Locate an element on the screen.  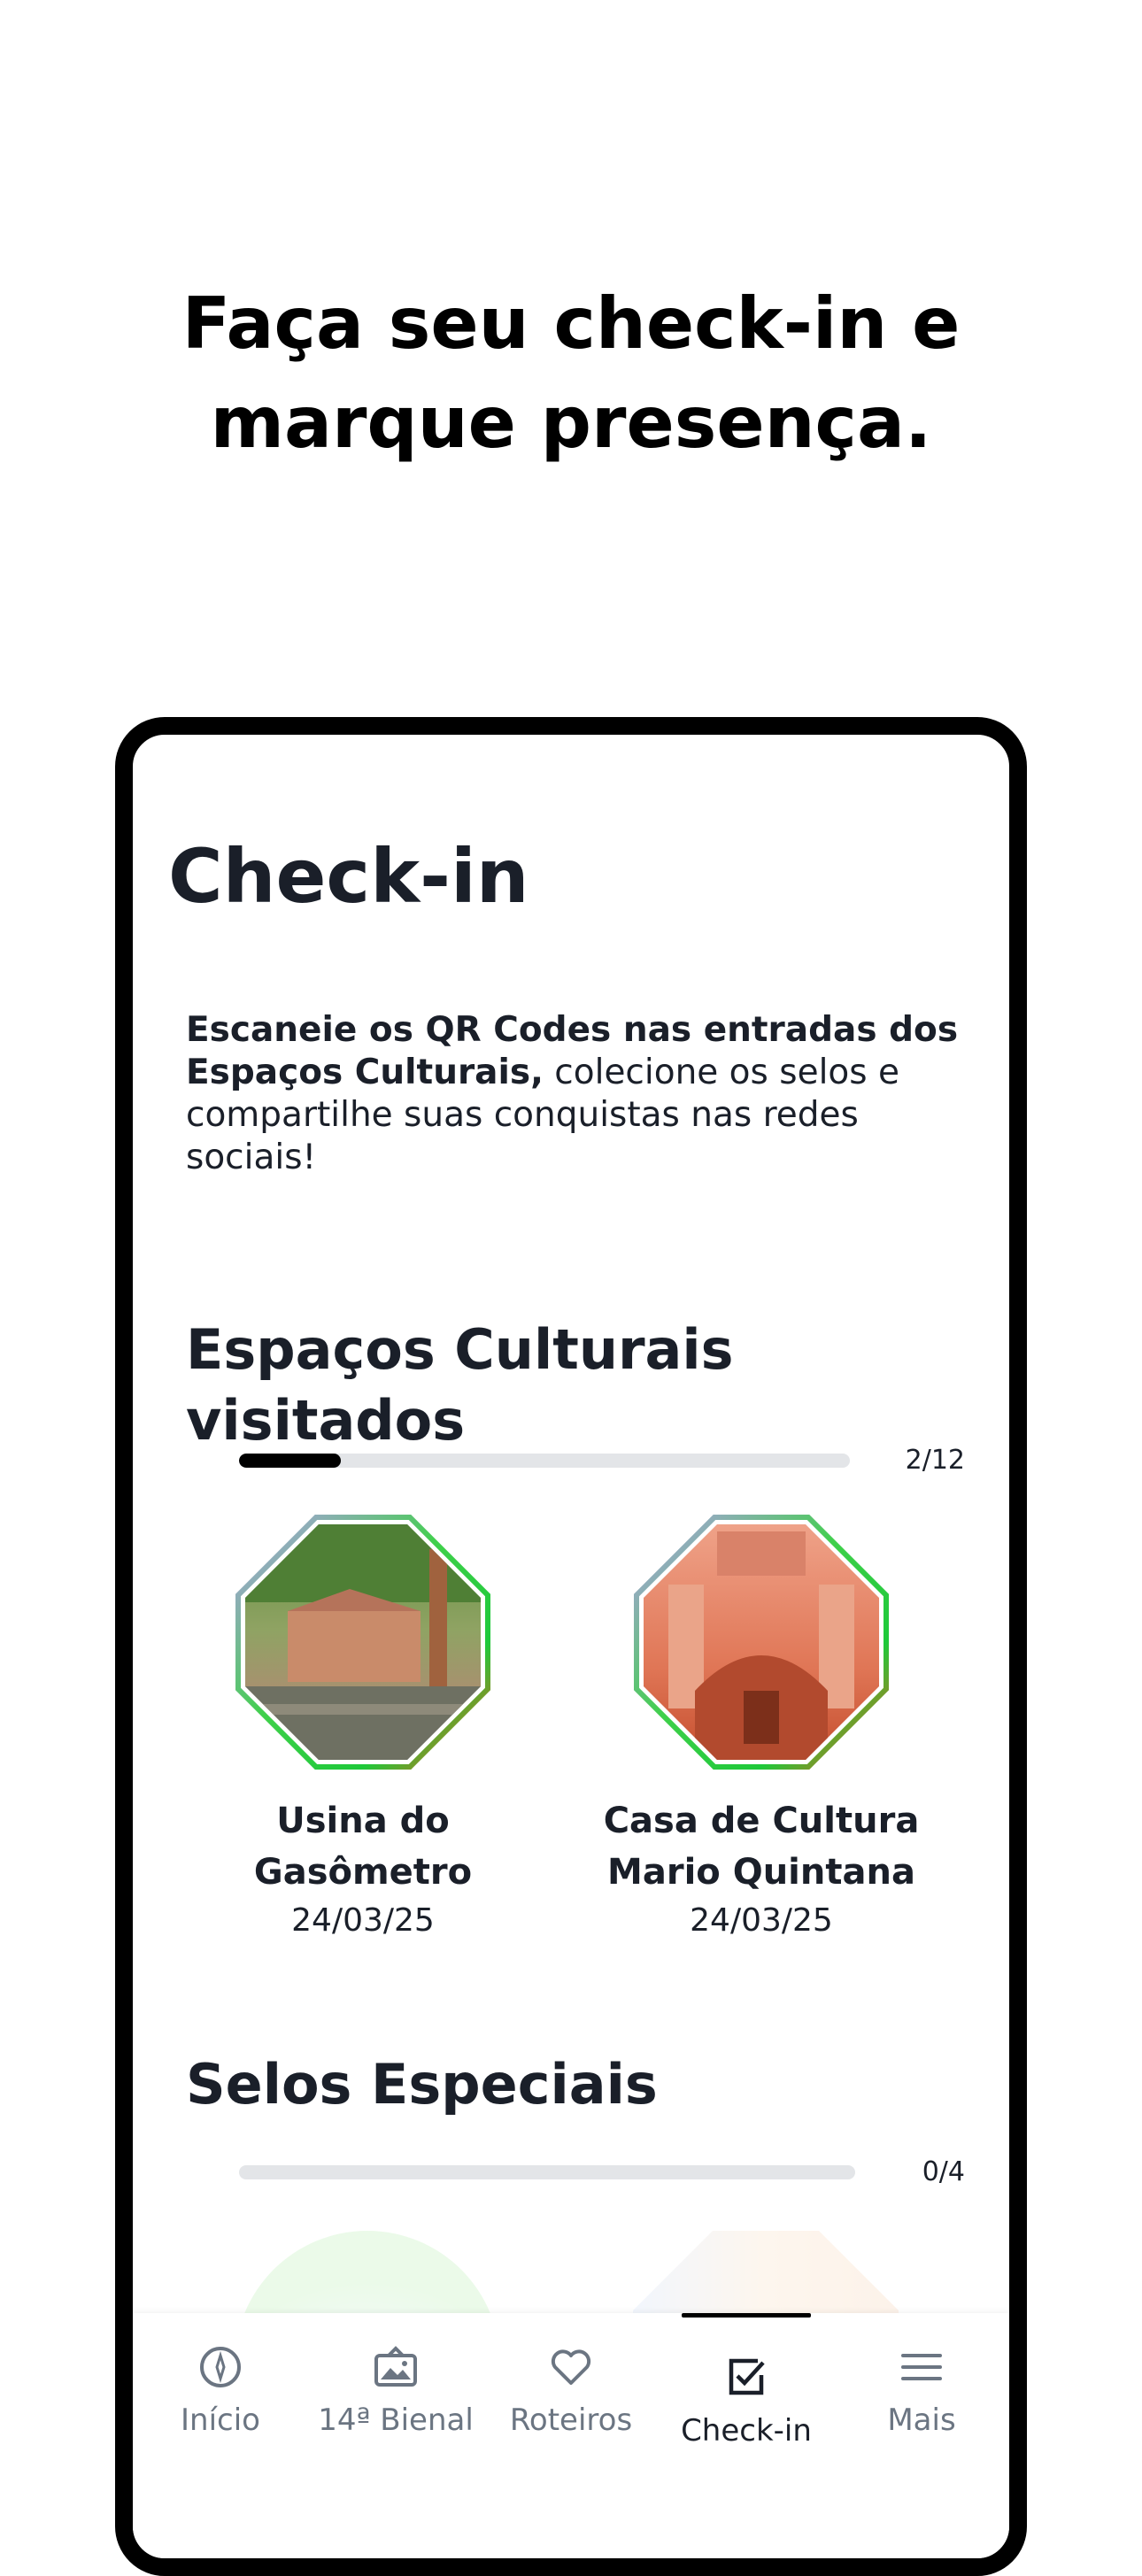
visited-progress-bar is located at coordinates (544, 1461).